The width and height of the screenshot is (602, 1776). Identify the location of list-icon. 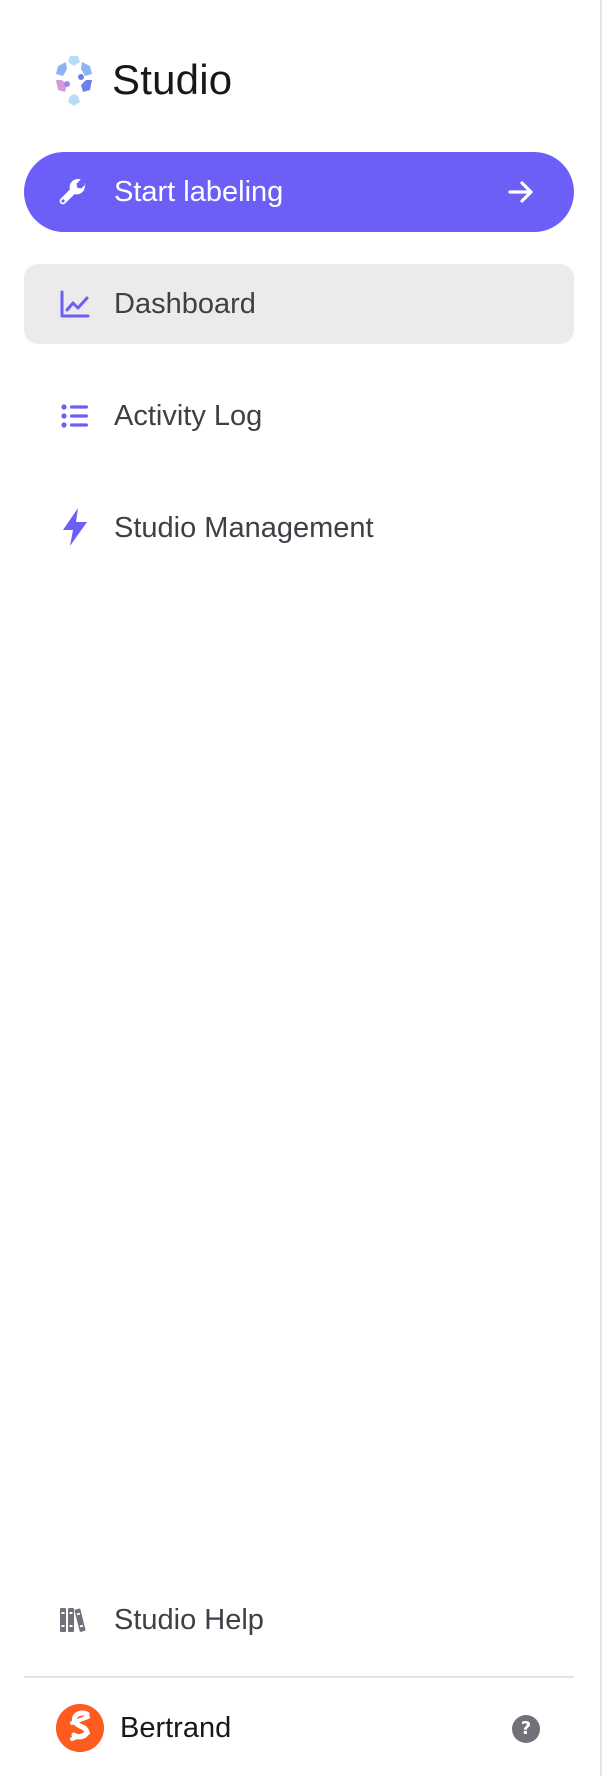
(74, 416).